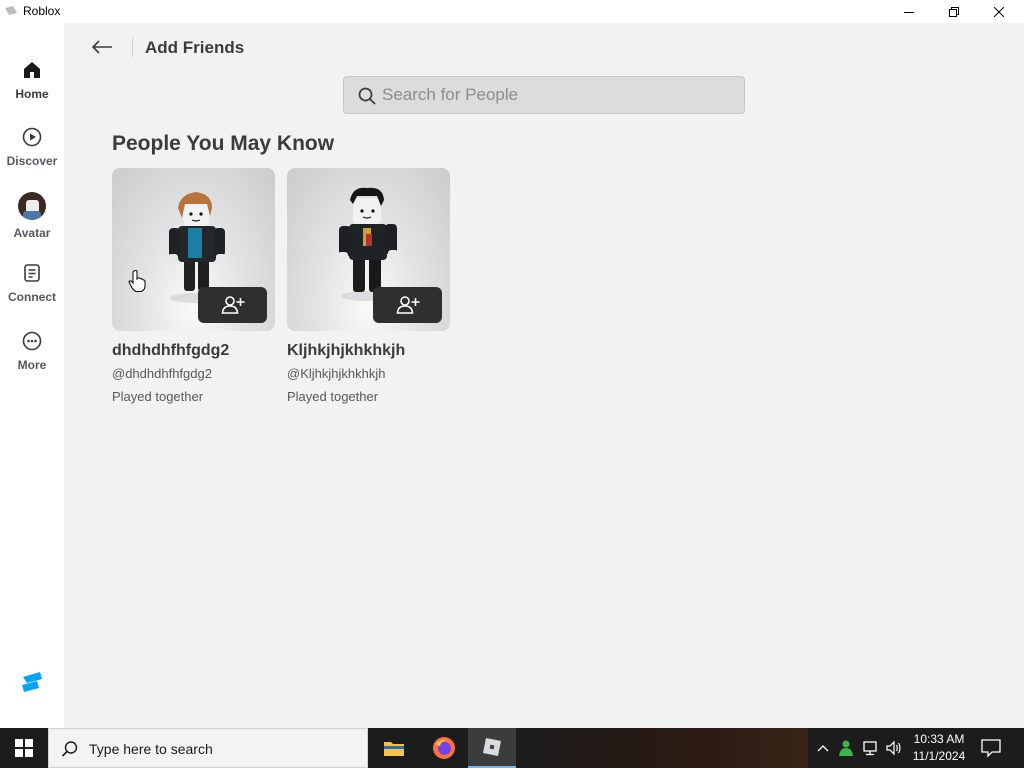 The width and height of the screenshot is (1024, 768). What do you see at coordinates (132, 47) in the screenshot?
I see `header-divider` at bounding box center [132, 47].